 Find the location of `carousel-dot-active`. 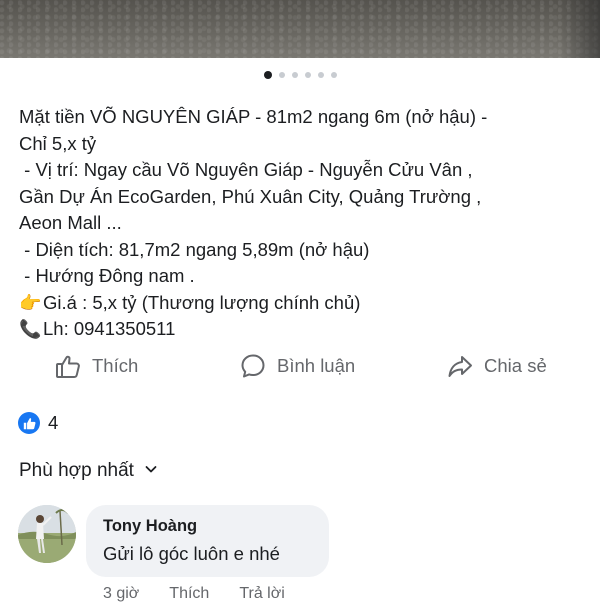

carousel-dot-active is located at coordinates (267, 75).